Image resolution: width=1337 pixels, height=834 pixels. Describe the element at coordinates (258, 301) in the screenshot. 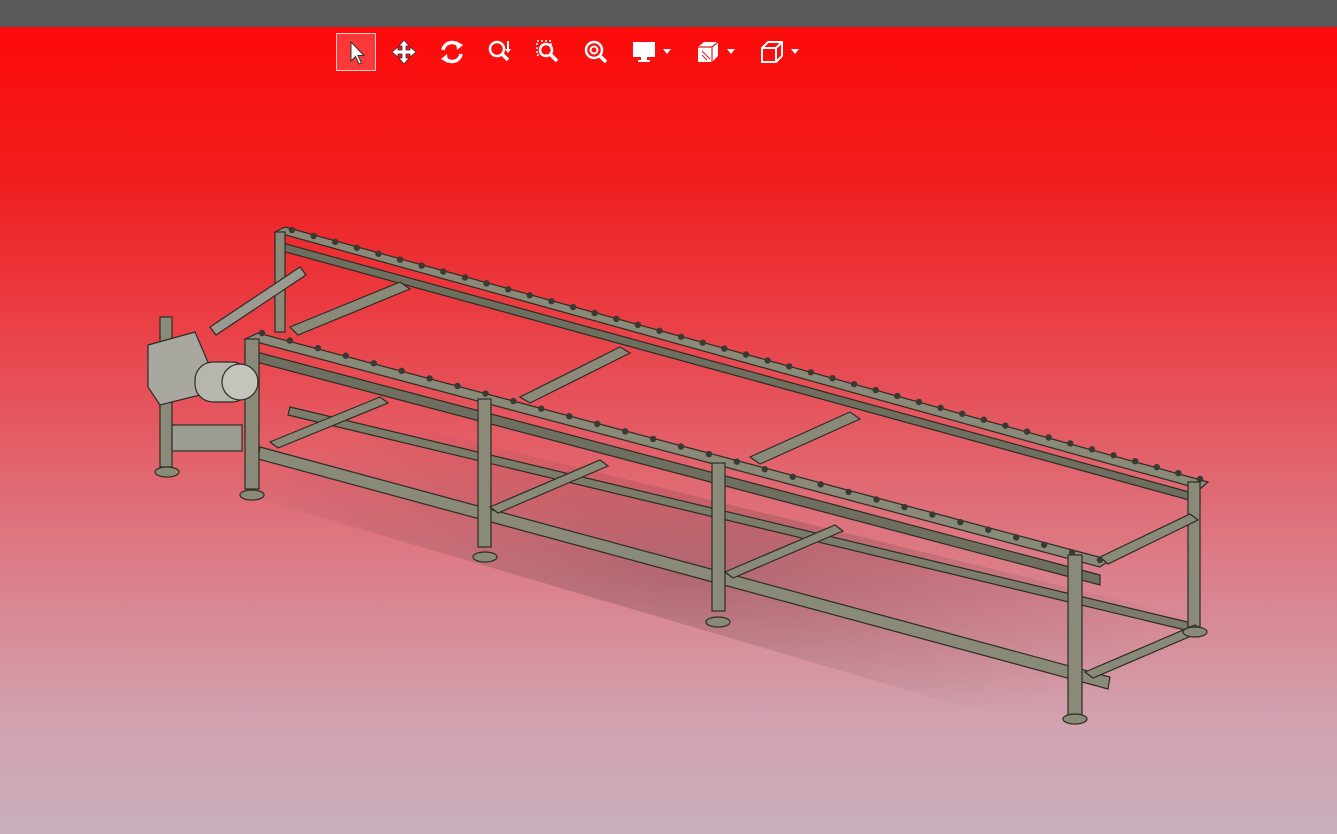

I see `drive-shaft` at that location.